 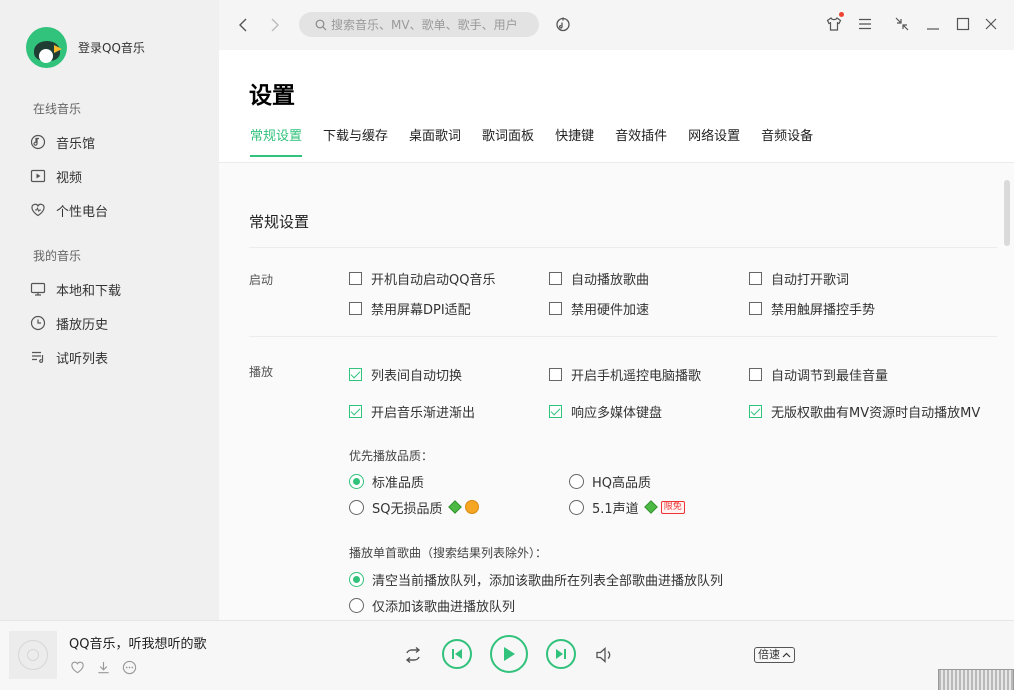 I want to click on skin-button, so click(x=834, y=22).